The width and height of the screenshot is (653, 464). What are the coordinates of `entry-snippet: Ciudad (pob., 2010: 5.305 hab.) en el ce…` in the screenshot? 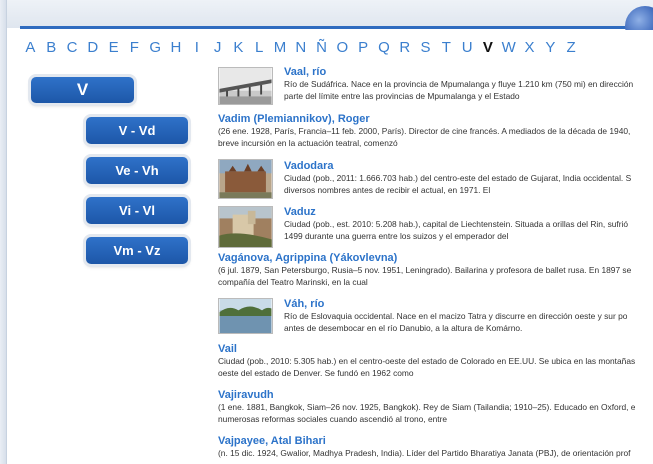 It's located at (427, 361).